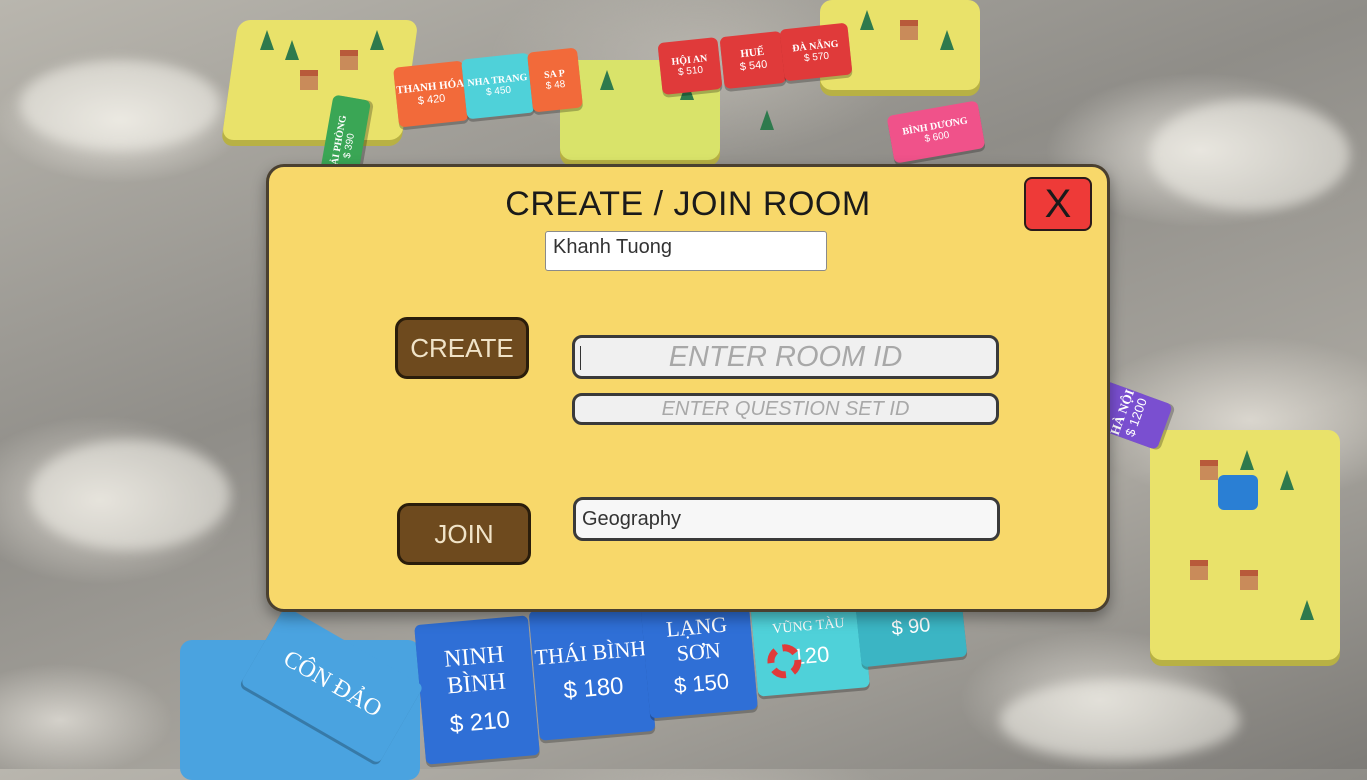 This screenshot has width=1367, height=780. I want to click on board-tile: BÌNH DƯƠNG $ 600, so click(936, 132).